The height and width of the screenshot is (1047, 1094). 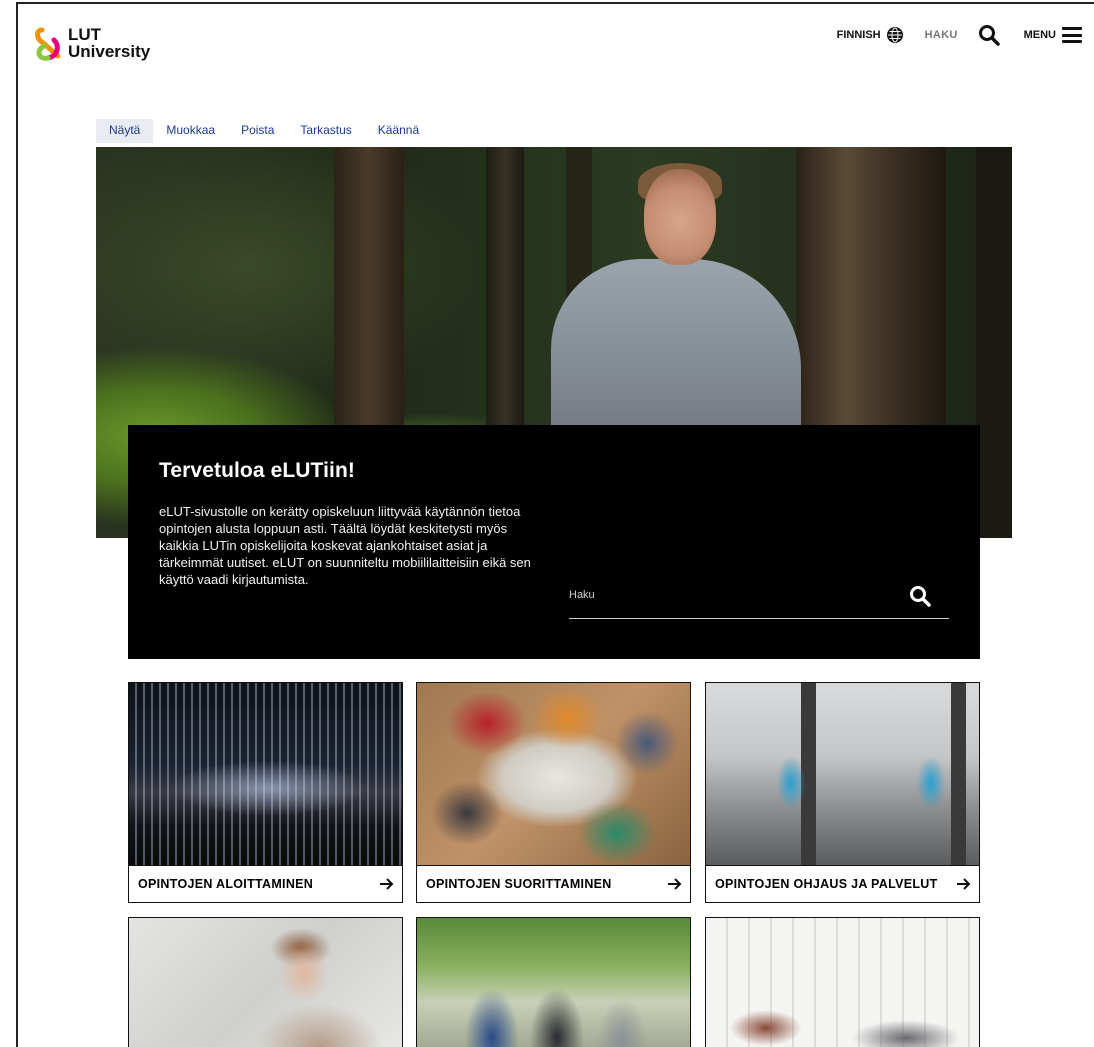 I want to click on card-label: OPINTOJEN ALOITTAMINEN, so click(x=226, y=884).